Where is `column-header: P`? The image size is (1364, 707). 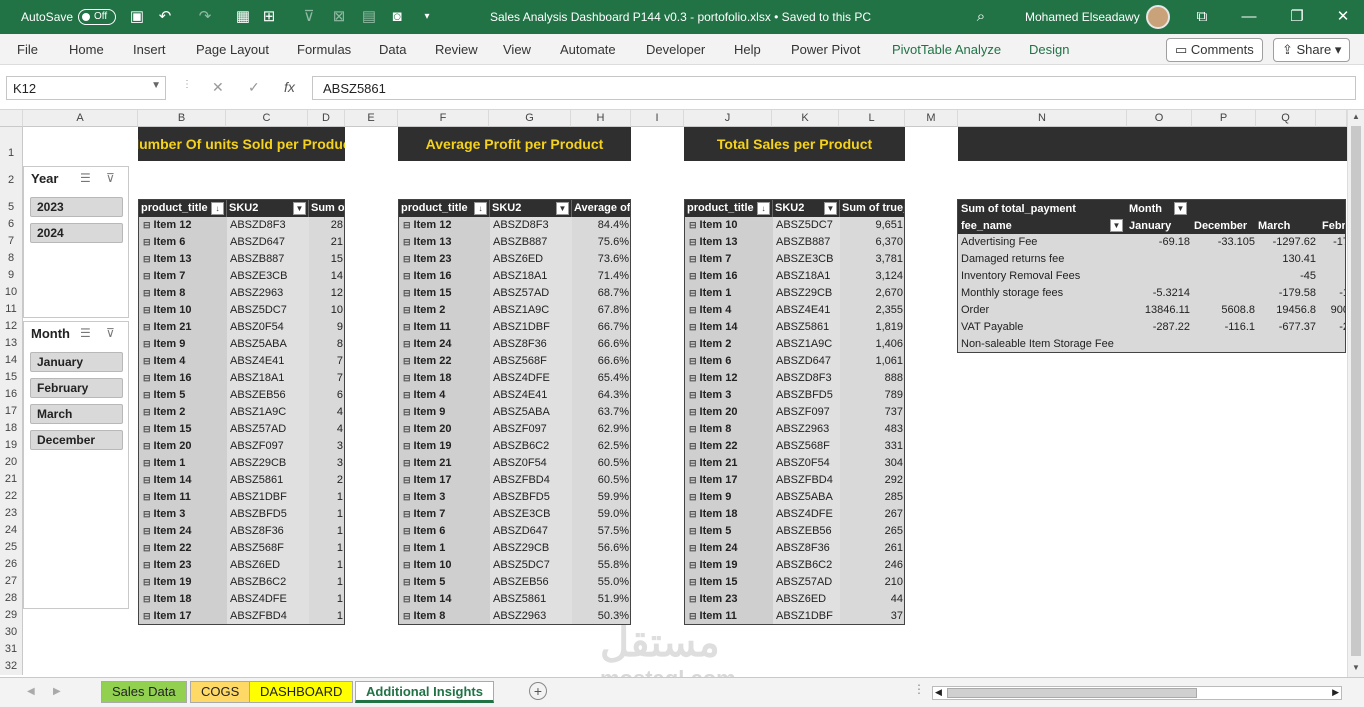 column-header: P is located at coordinates (1224, 118).